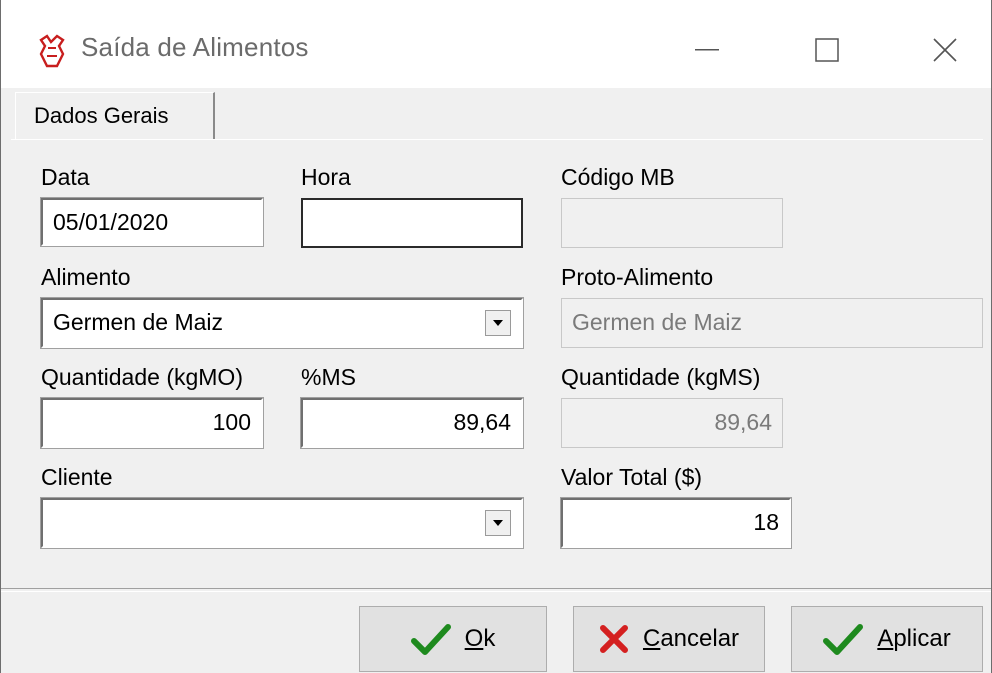  I want to click on app-icon, so click(52, 51).